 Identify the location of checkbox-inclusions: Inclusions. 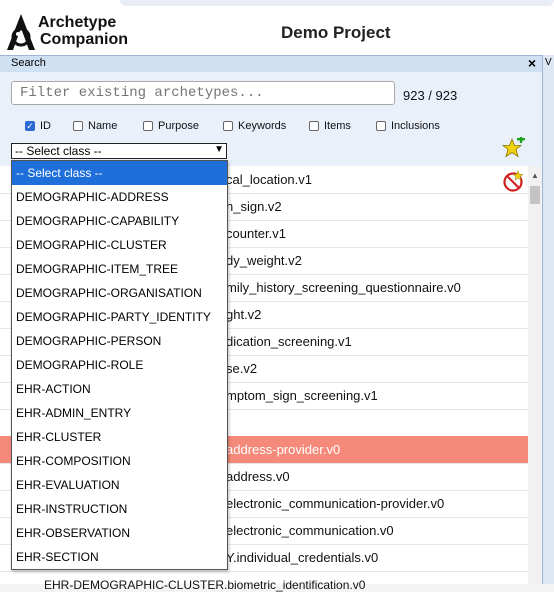
(408, 126).